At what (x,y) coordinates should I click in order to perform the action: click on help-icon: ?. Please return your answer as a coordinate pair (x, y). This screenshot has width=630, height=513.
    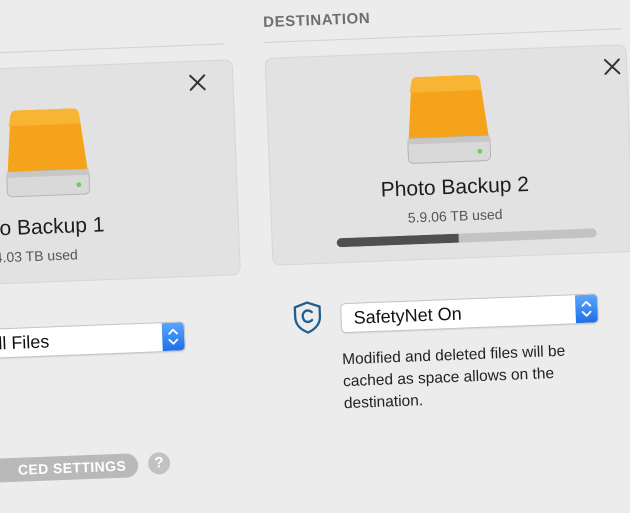
    Looking at the image, I should click on (159, 463).